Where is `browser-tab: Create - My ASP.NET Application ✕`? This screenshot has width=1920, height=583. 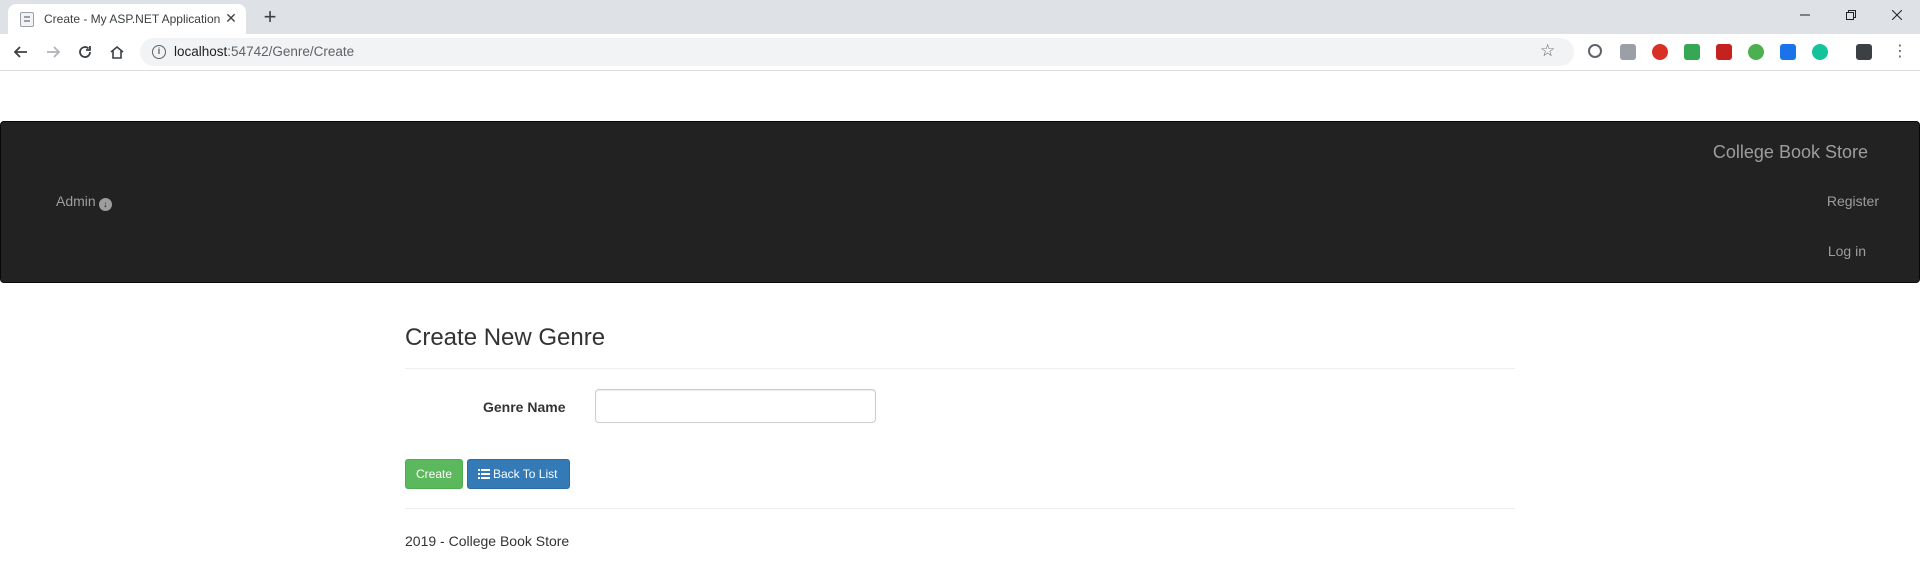
browser-tab: Create - My ASP.NET Application ✕ is located at coordinates (127, 19).